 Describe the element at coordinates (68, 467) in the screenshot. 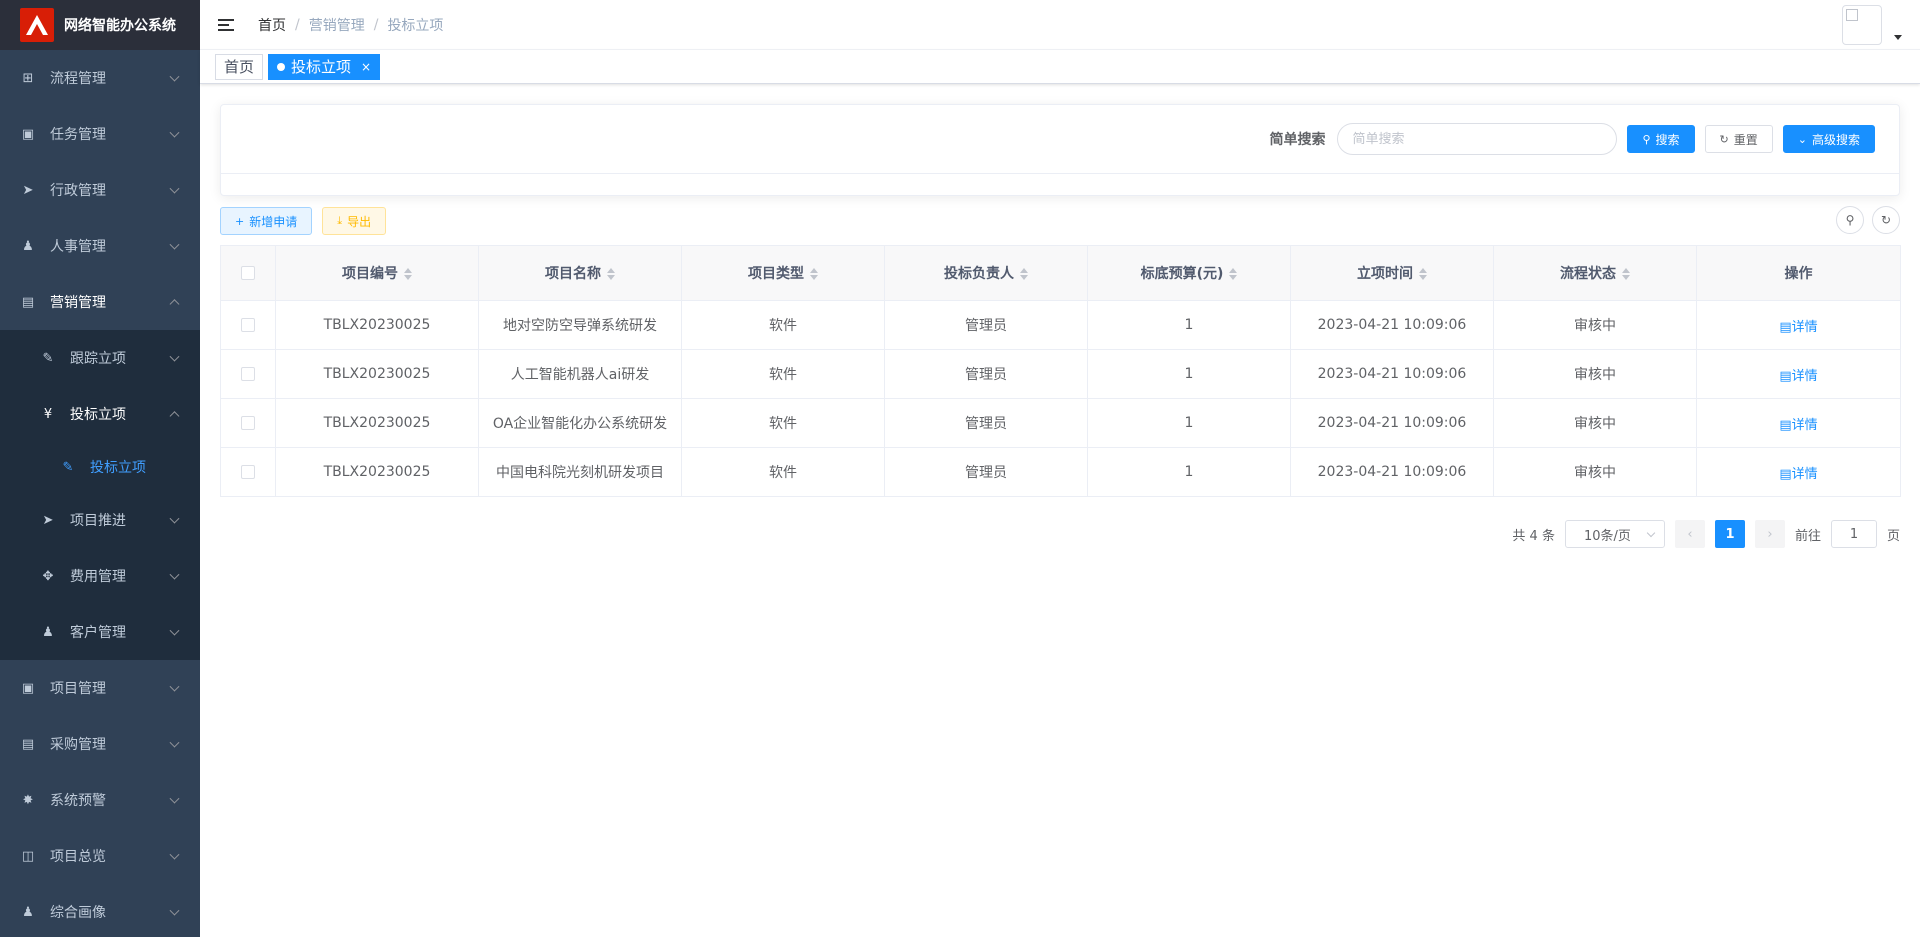

I see `edit-icon: ✎` at that location.